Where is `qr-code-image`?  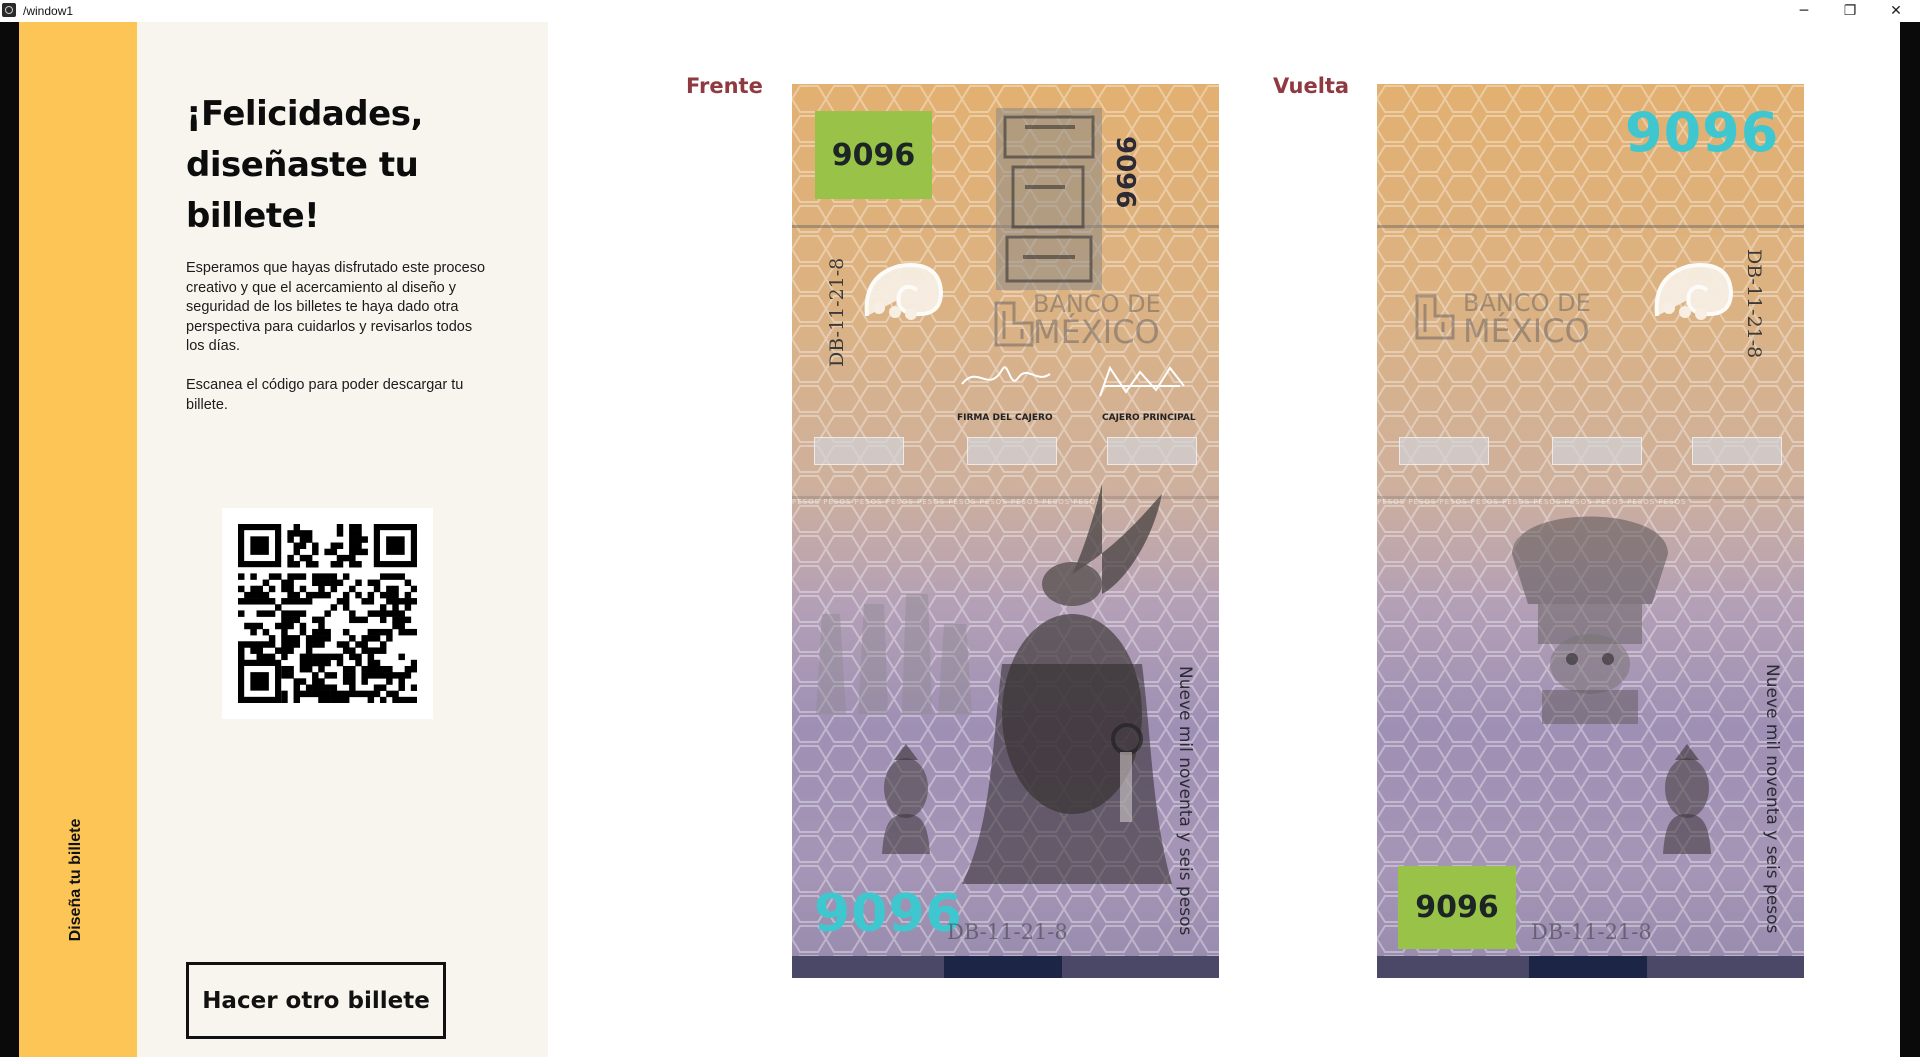 qr-code-image is located at coordinates (327, 613).